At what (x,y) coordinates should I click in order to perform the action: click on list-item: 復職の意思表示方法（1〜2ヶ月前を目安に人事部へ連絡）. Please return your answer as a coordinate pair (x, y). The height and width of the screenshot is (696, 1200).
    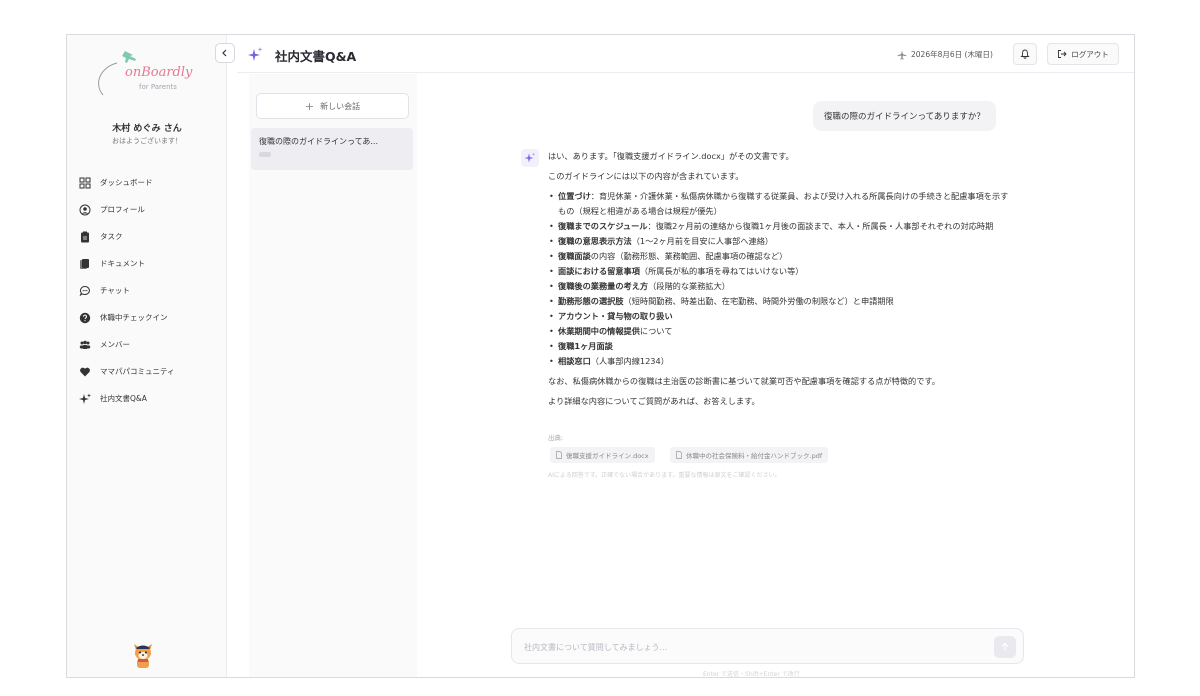
    Looking at the image, I should click on (780, 241).